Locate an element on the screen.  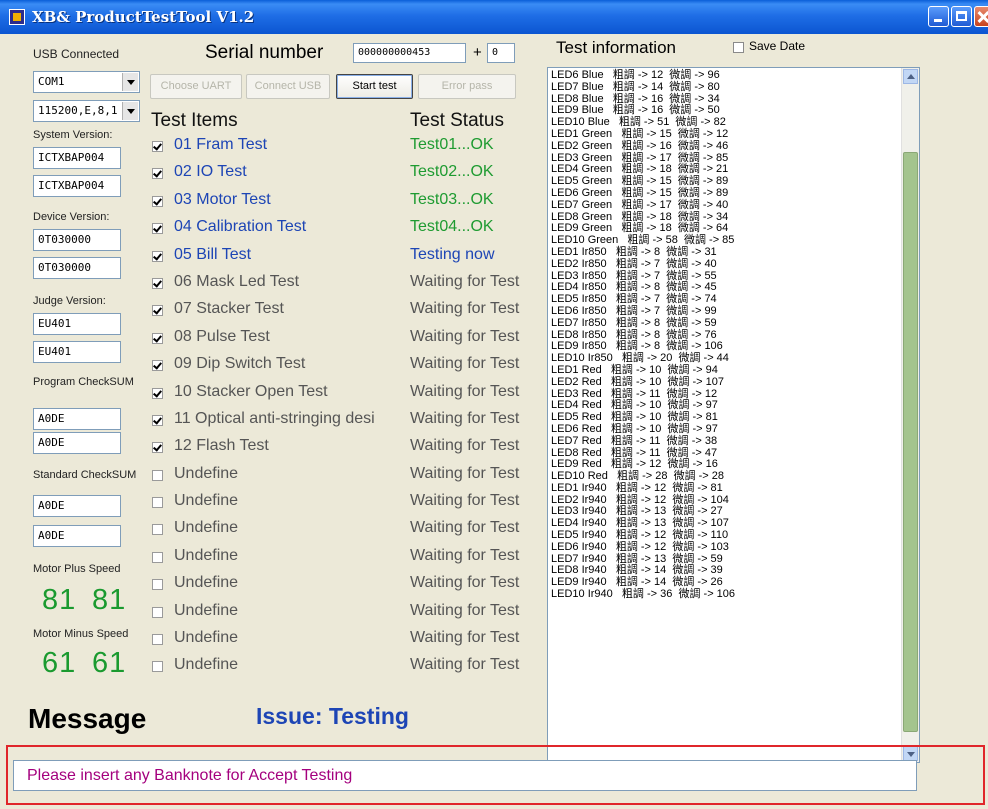
scroll-up-icon is located at coordinates (910, 76).